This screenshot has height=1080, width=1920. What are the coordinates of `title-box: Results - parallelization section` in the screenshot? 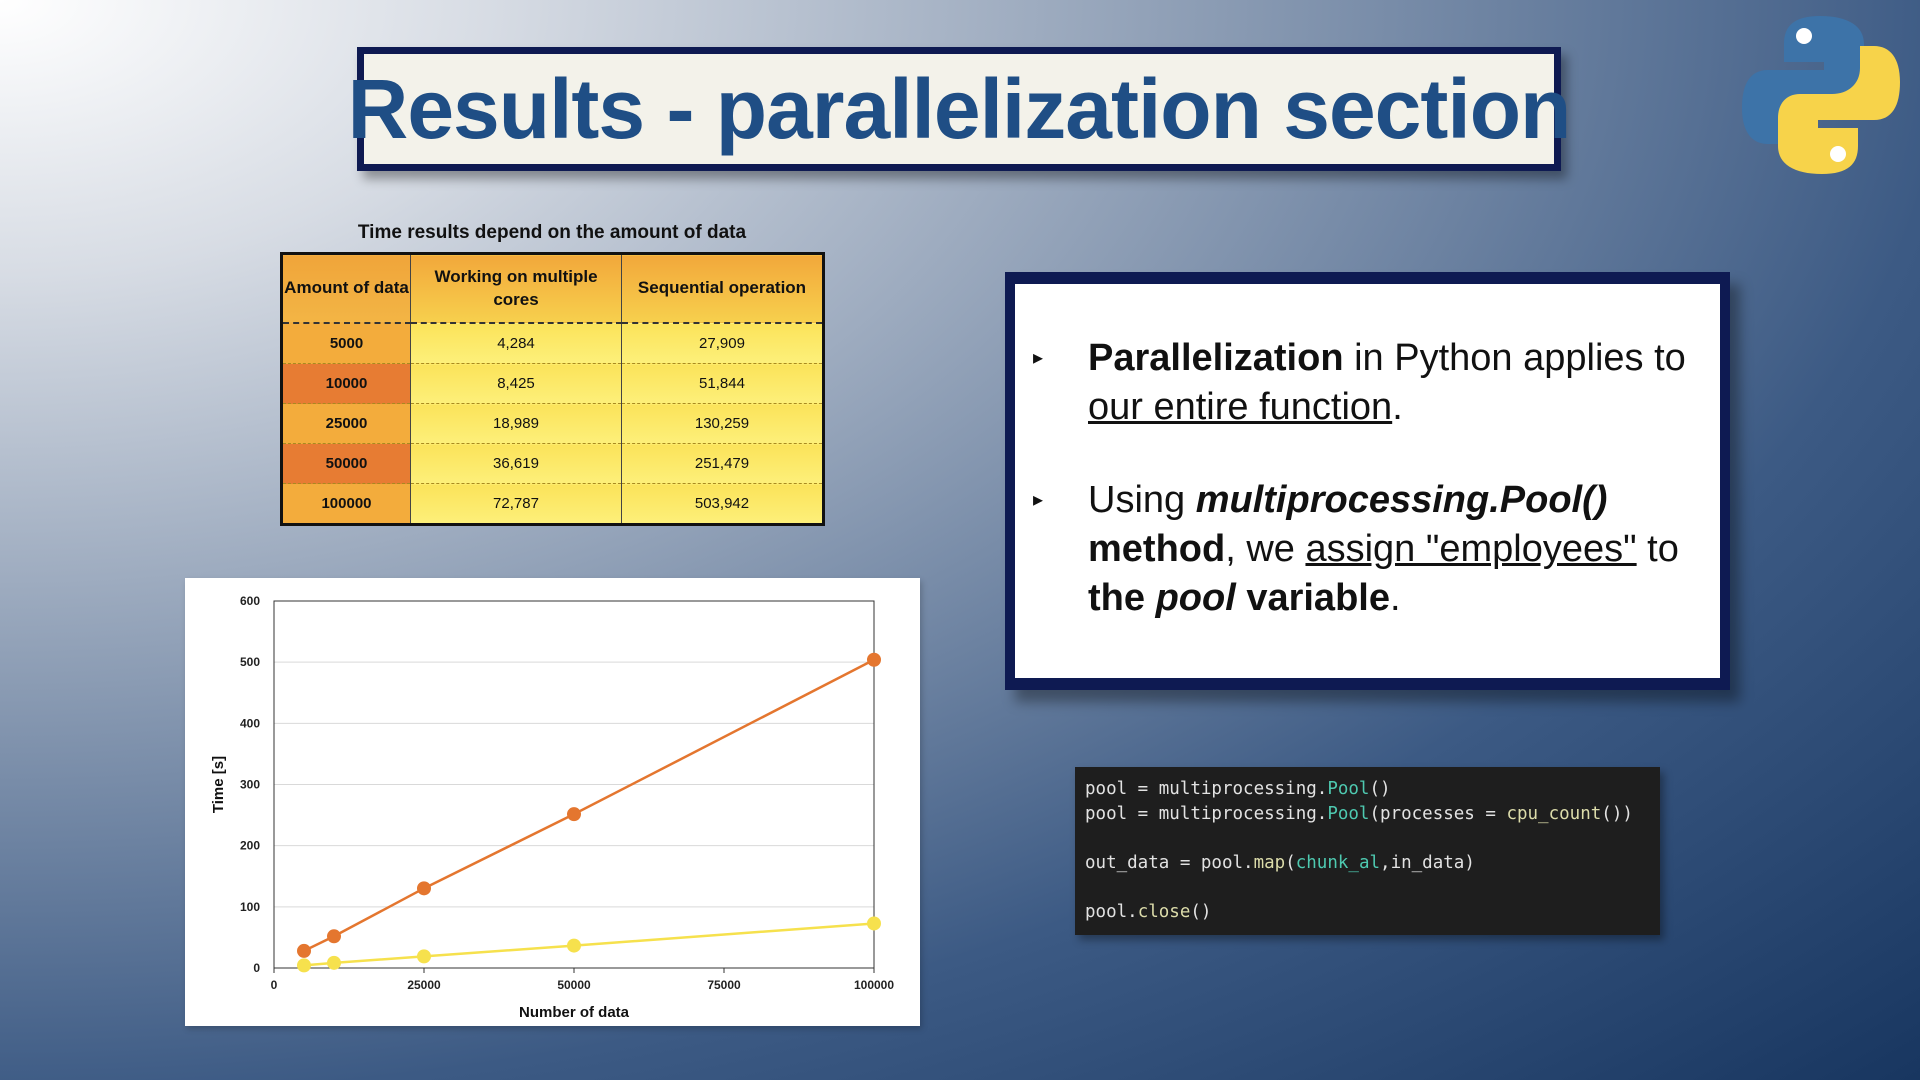 It's located at (959, 109).